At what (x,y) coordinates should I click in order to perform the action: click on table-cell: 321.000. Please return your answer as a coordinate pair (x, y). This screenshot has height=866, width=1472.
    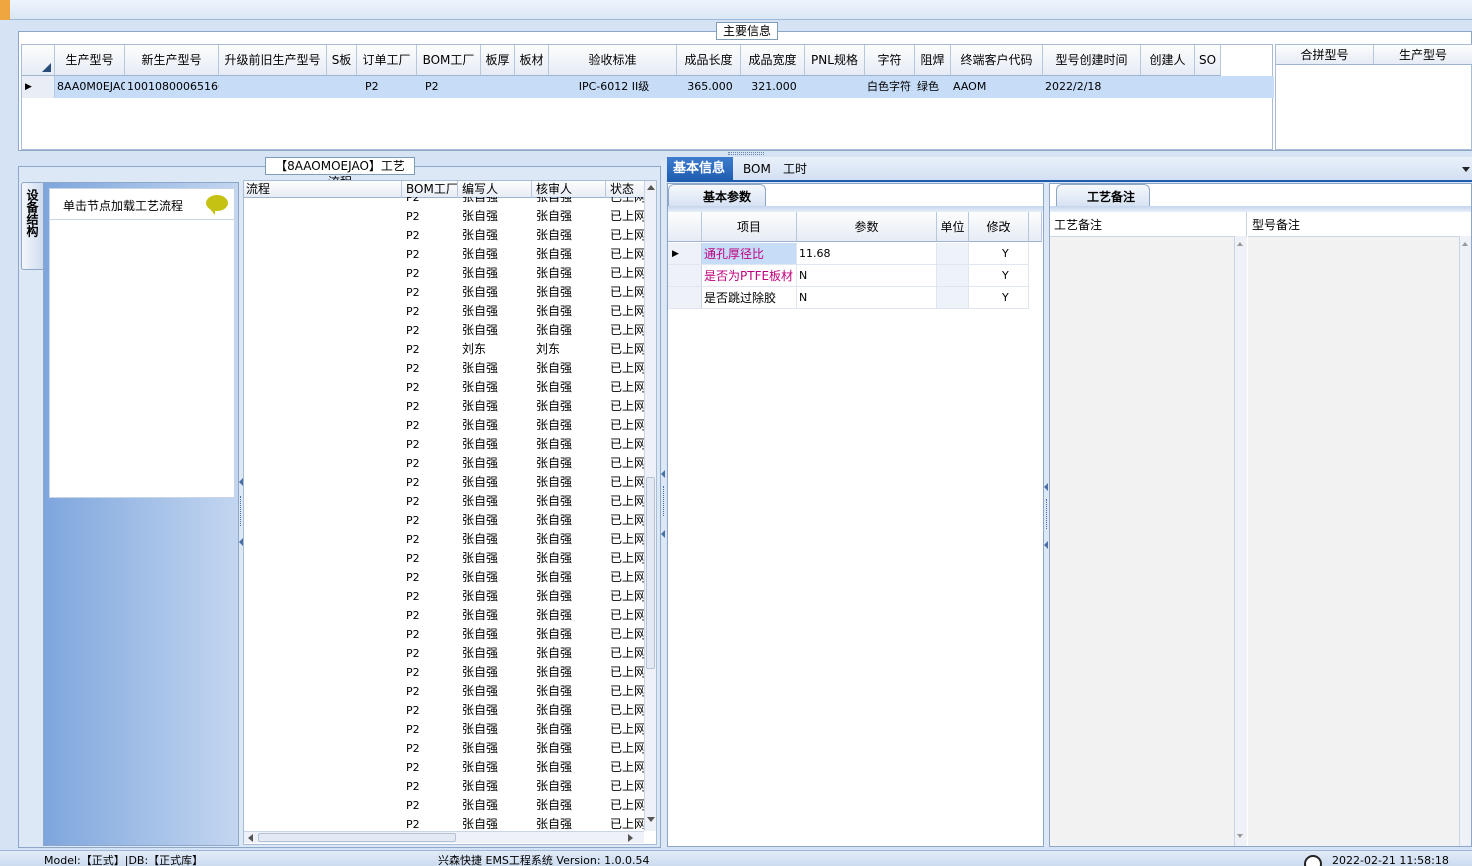
    Looking at the image, I should click on (773, 87).